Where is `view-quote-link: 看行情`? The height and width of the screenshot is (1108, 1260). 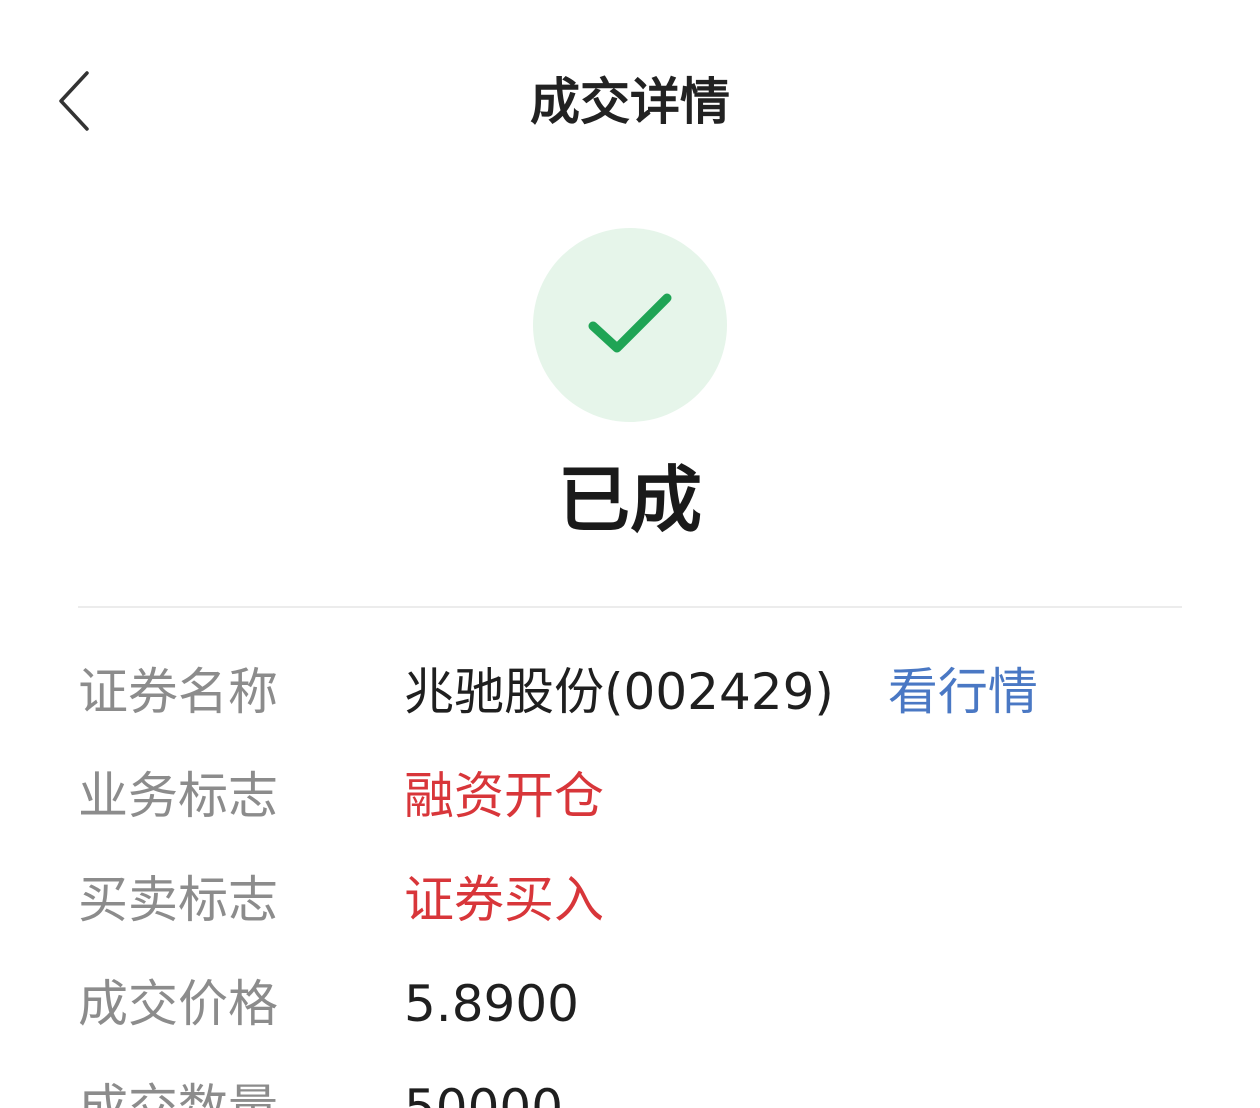
view-quote-link: 看行情 is located at coordinates (963, 692).